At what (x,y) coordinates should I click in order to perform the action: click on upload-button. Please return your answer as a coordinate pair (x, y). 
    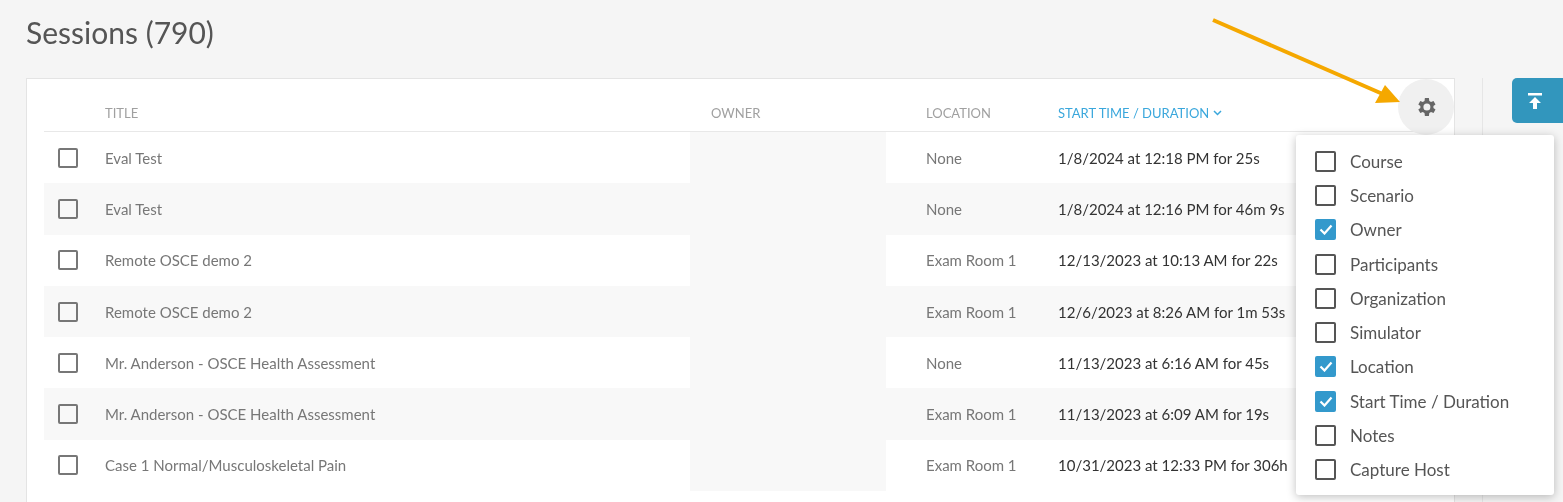
    Looking at the image, I should click on (1537, 100).